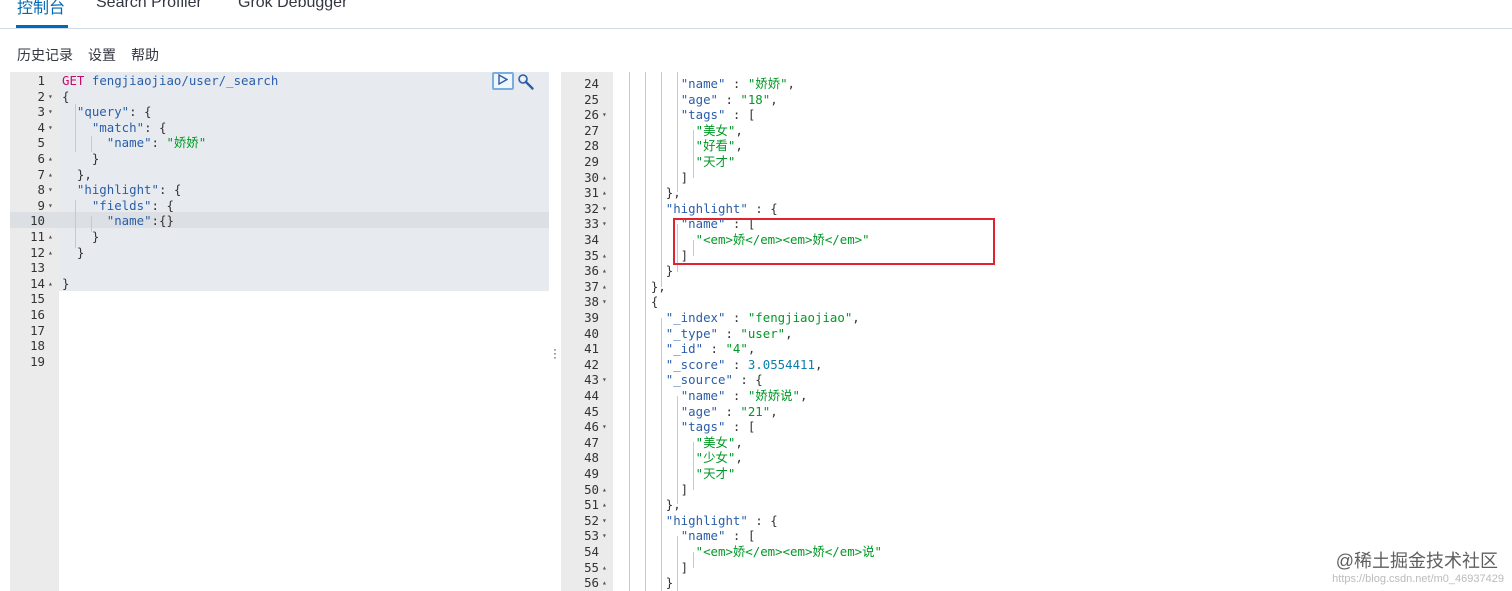  I want to click on code-line: 11 ▴ }, so click(279, 237).